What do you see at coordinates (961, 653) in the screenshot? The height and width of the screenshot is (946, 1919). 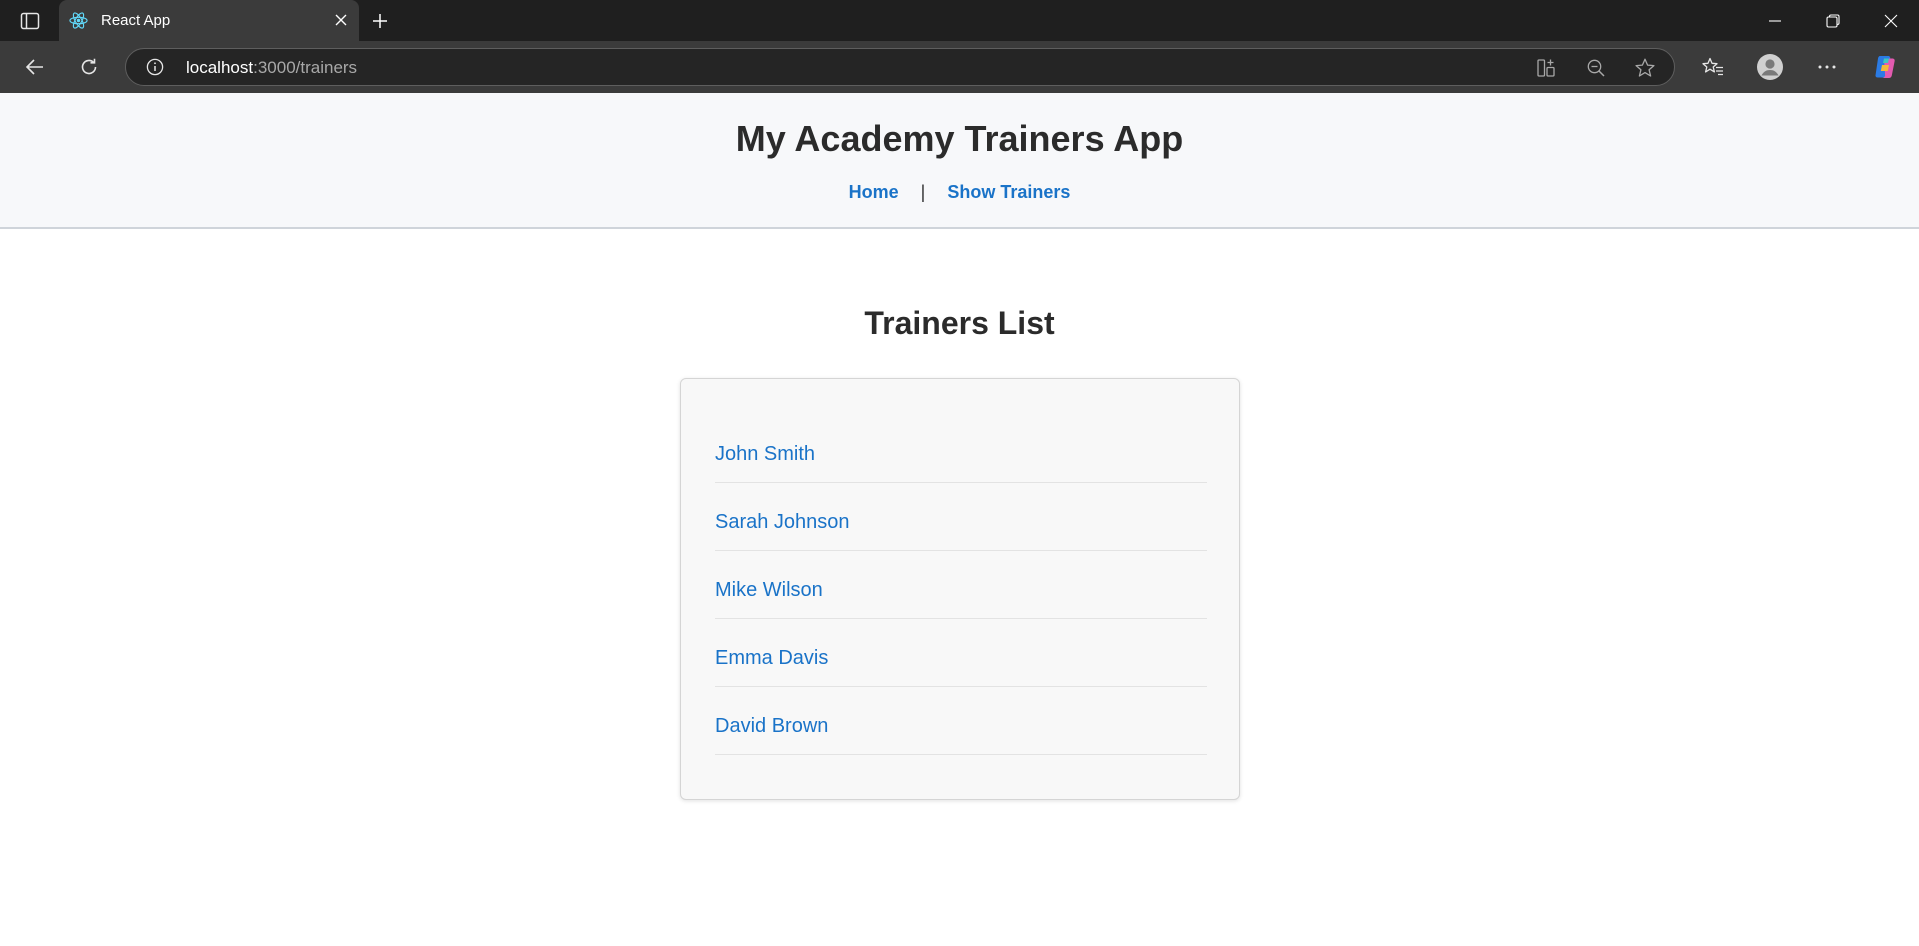 I see `list-item: Emma Davis` at bounding box center [961, 653].